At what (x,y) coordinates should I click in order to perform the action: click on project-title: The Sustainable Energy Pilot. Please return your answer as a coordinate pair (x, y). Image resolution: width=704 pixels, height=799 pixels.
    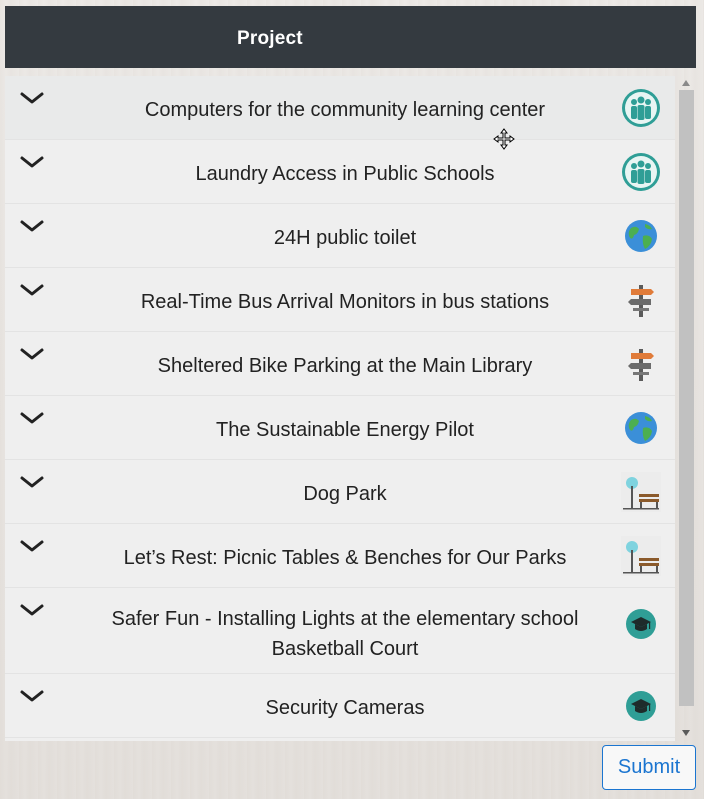
    Looking at the image, I should click on (345, 430).